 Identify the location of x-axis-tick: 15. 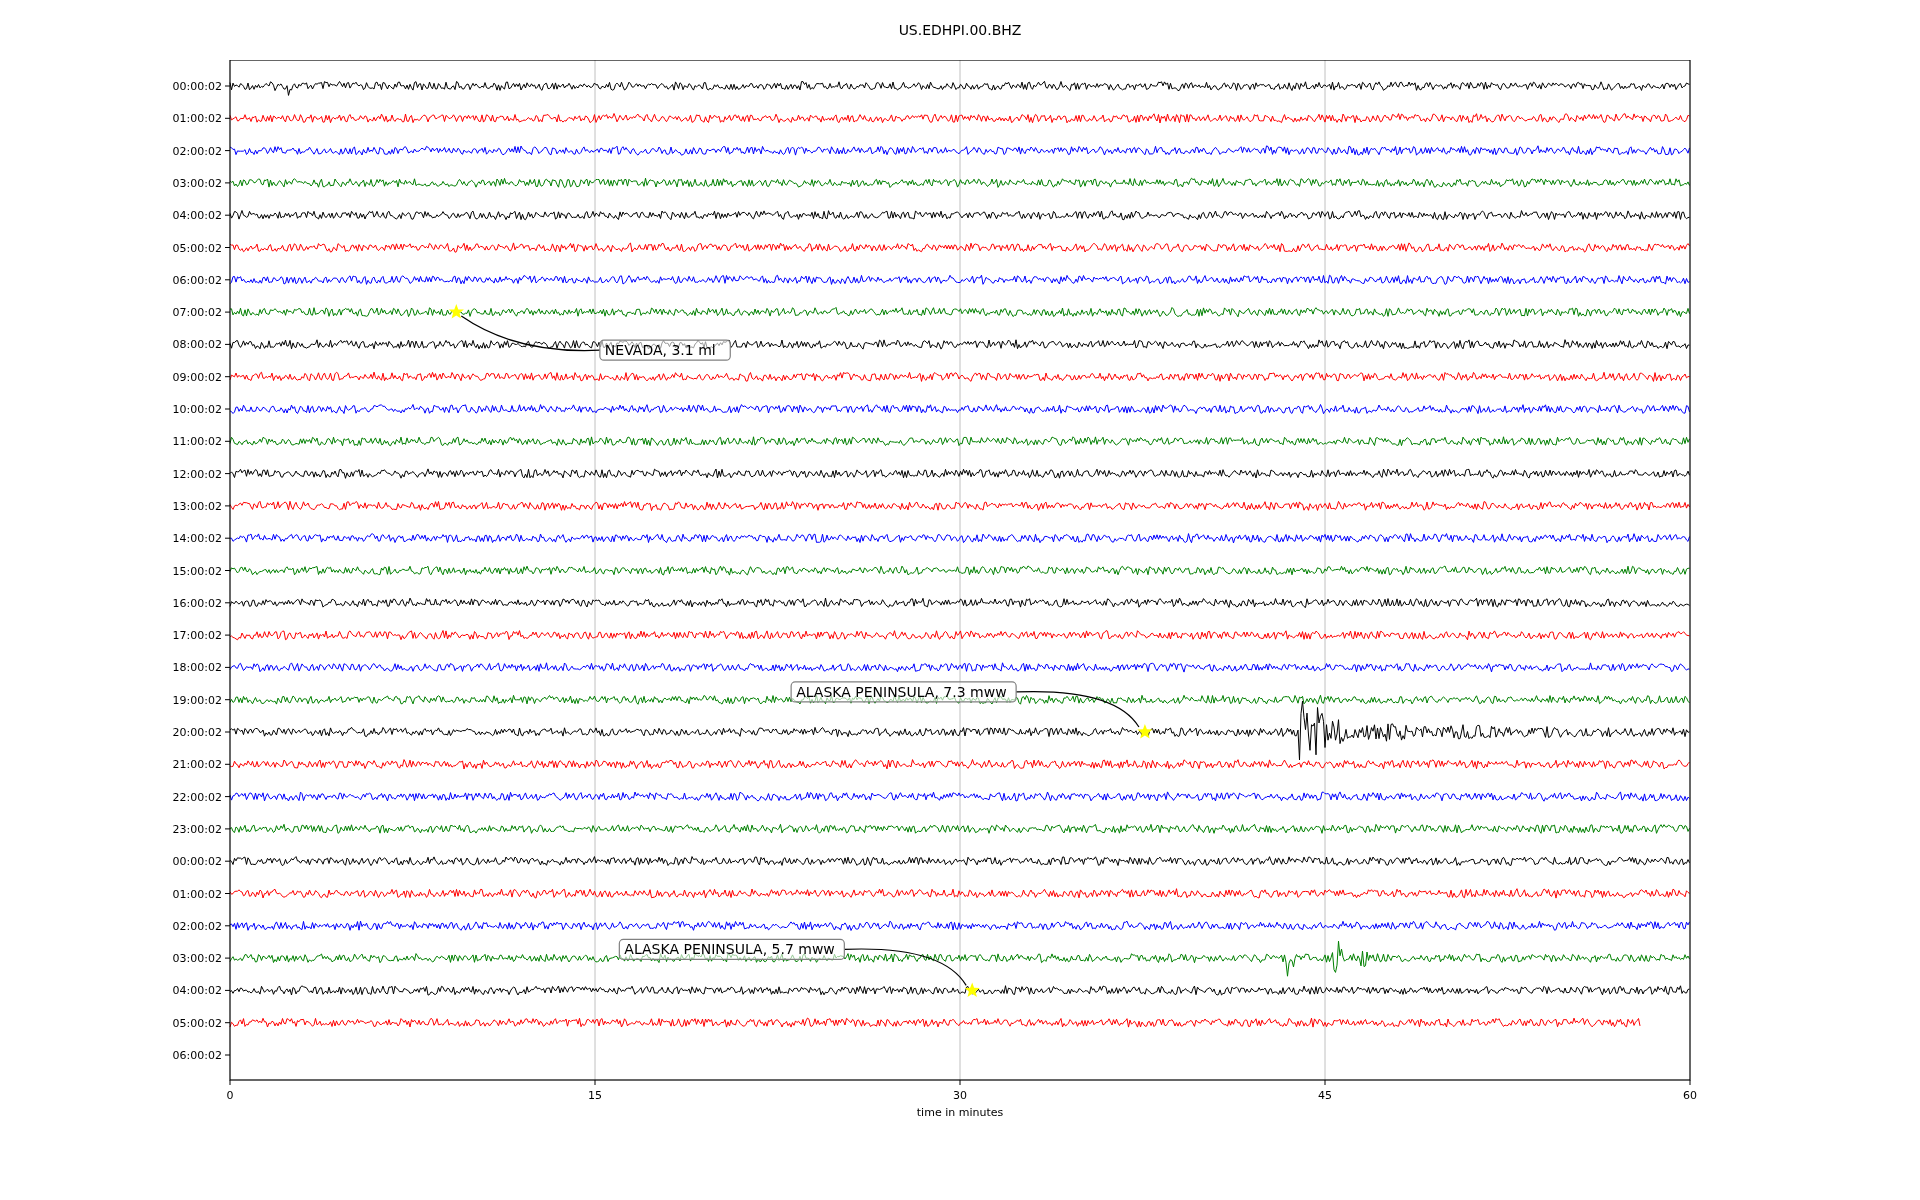
(595, 1090).